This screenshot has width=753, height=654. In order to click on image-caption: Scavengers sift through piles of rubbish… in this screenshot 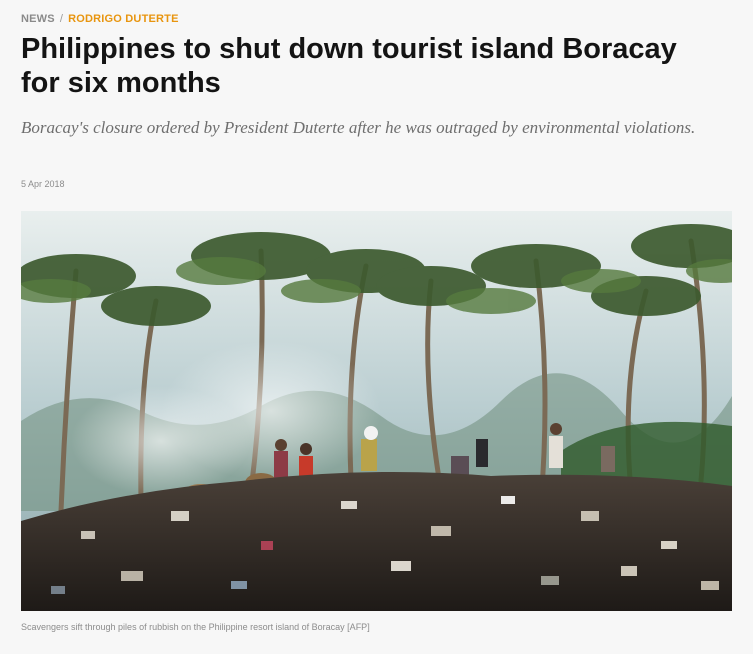, I will do `click(195, 627)`.